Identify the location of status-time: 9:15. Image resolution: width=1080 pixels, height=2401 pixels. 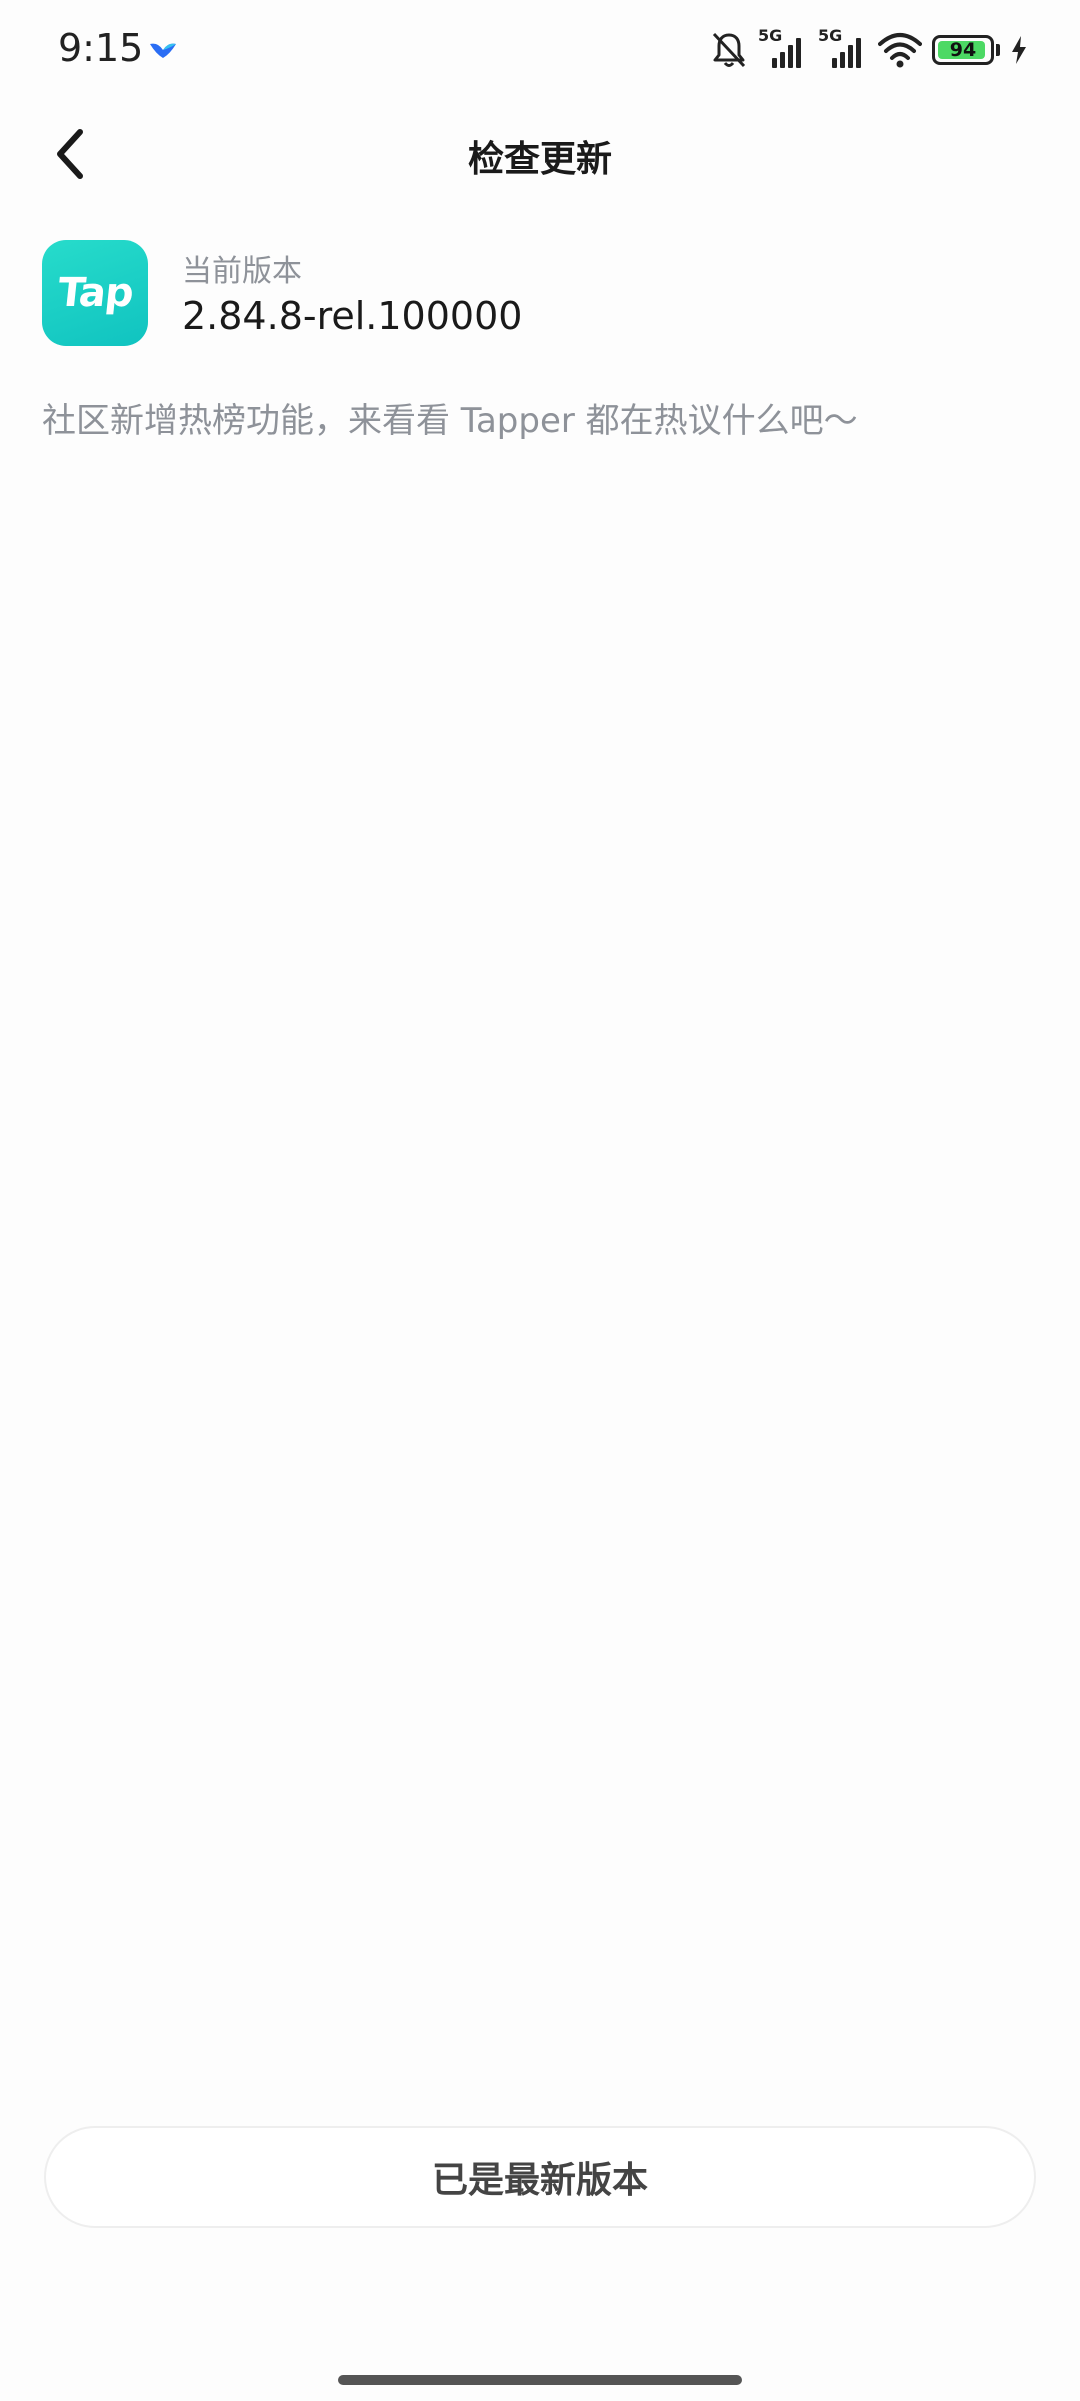
(101, 48).